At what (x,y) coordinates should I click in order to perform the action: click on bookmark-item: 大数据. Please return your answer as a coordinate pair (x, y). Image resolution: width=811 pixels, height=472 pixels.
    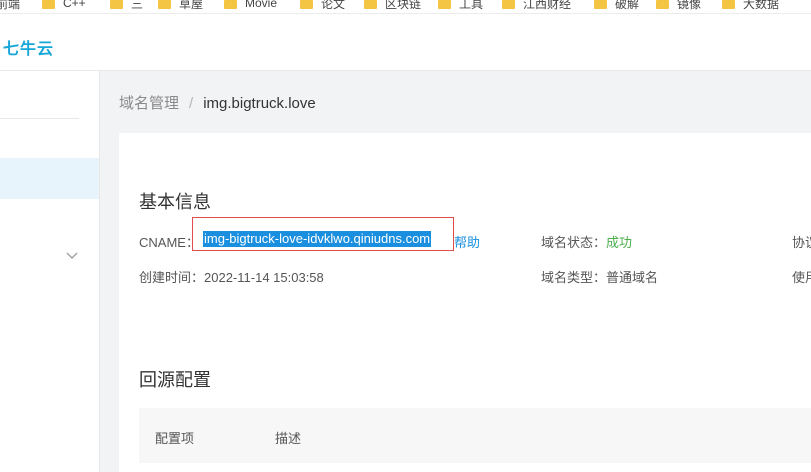
    Looking at the image, I should click on (750, 5).